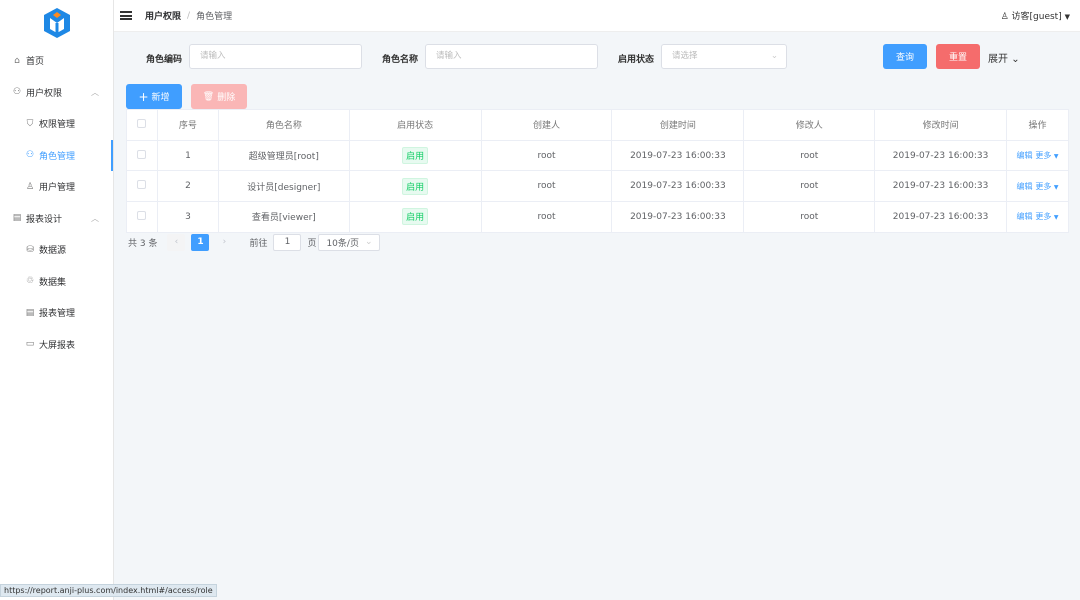  I want to click on breadcrumb-current: 角色管理, so click(214, 17).